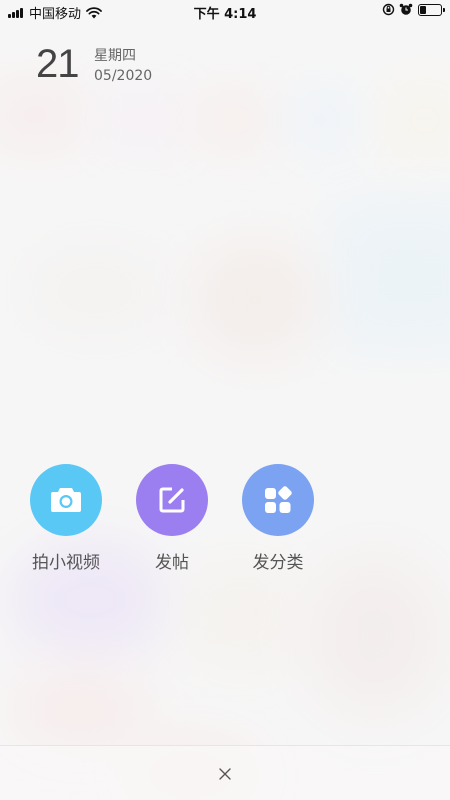 The width and height of the screenshot is (450, 800). I want to click on battery-icon, so click(431, 9).